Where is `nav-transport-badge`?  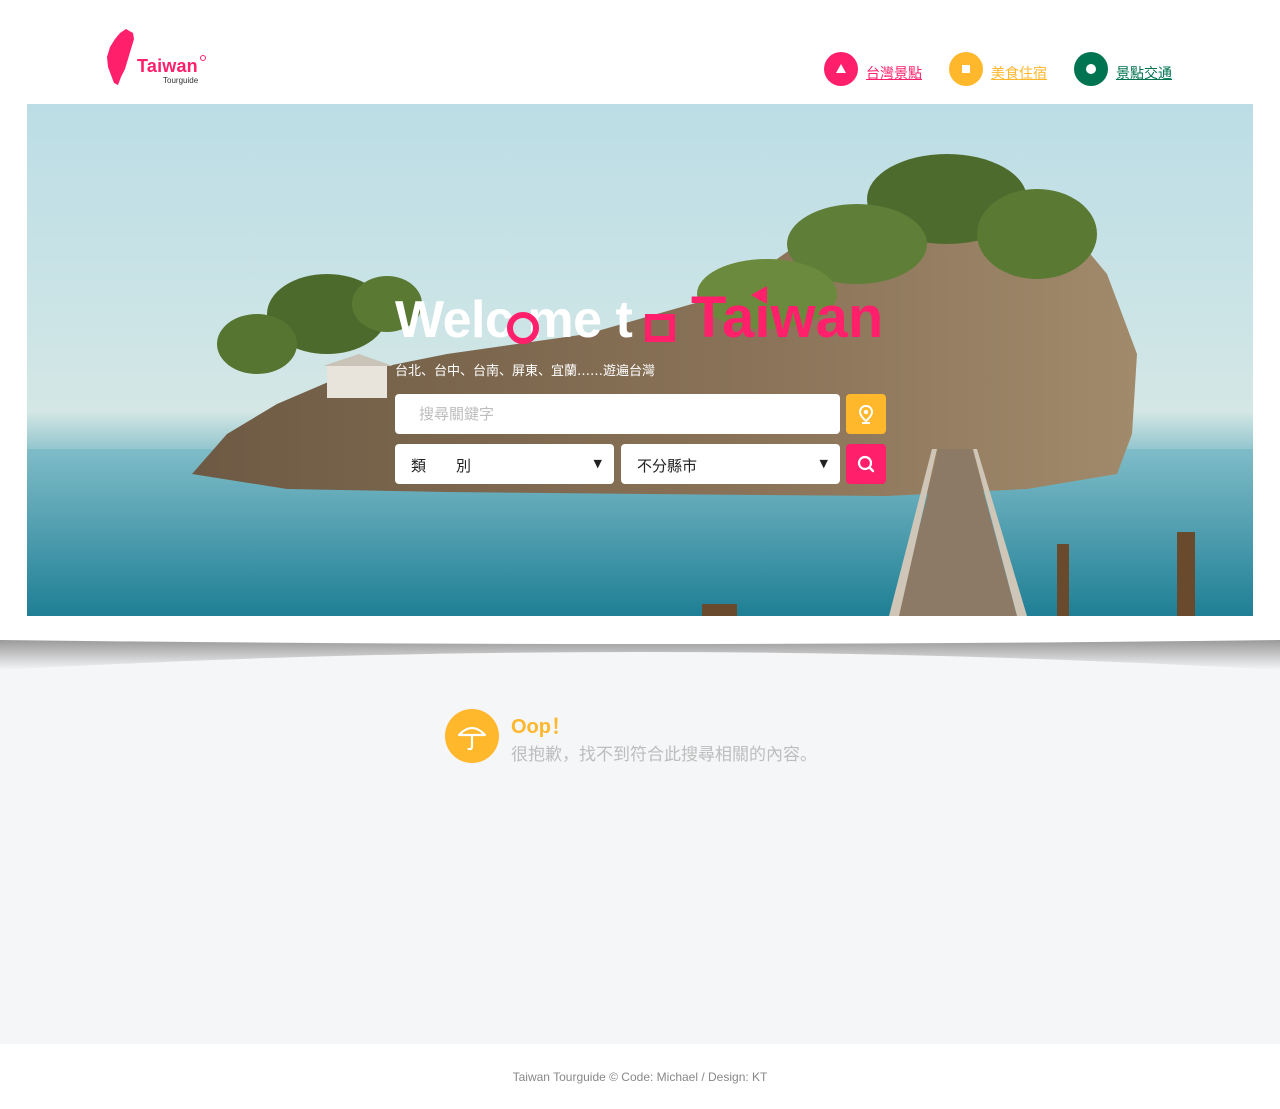 nav-transport-badge is located at coordinates (1091, 69).